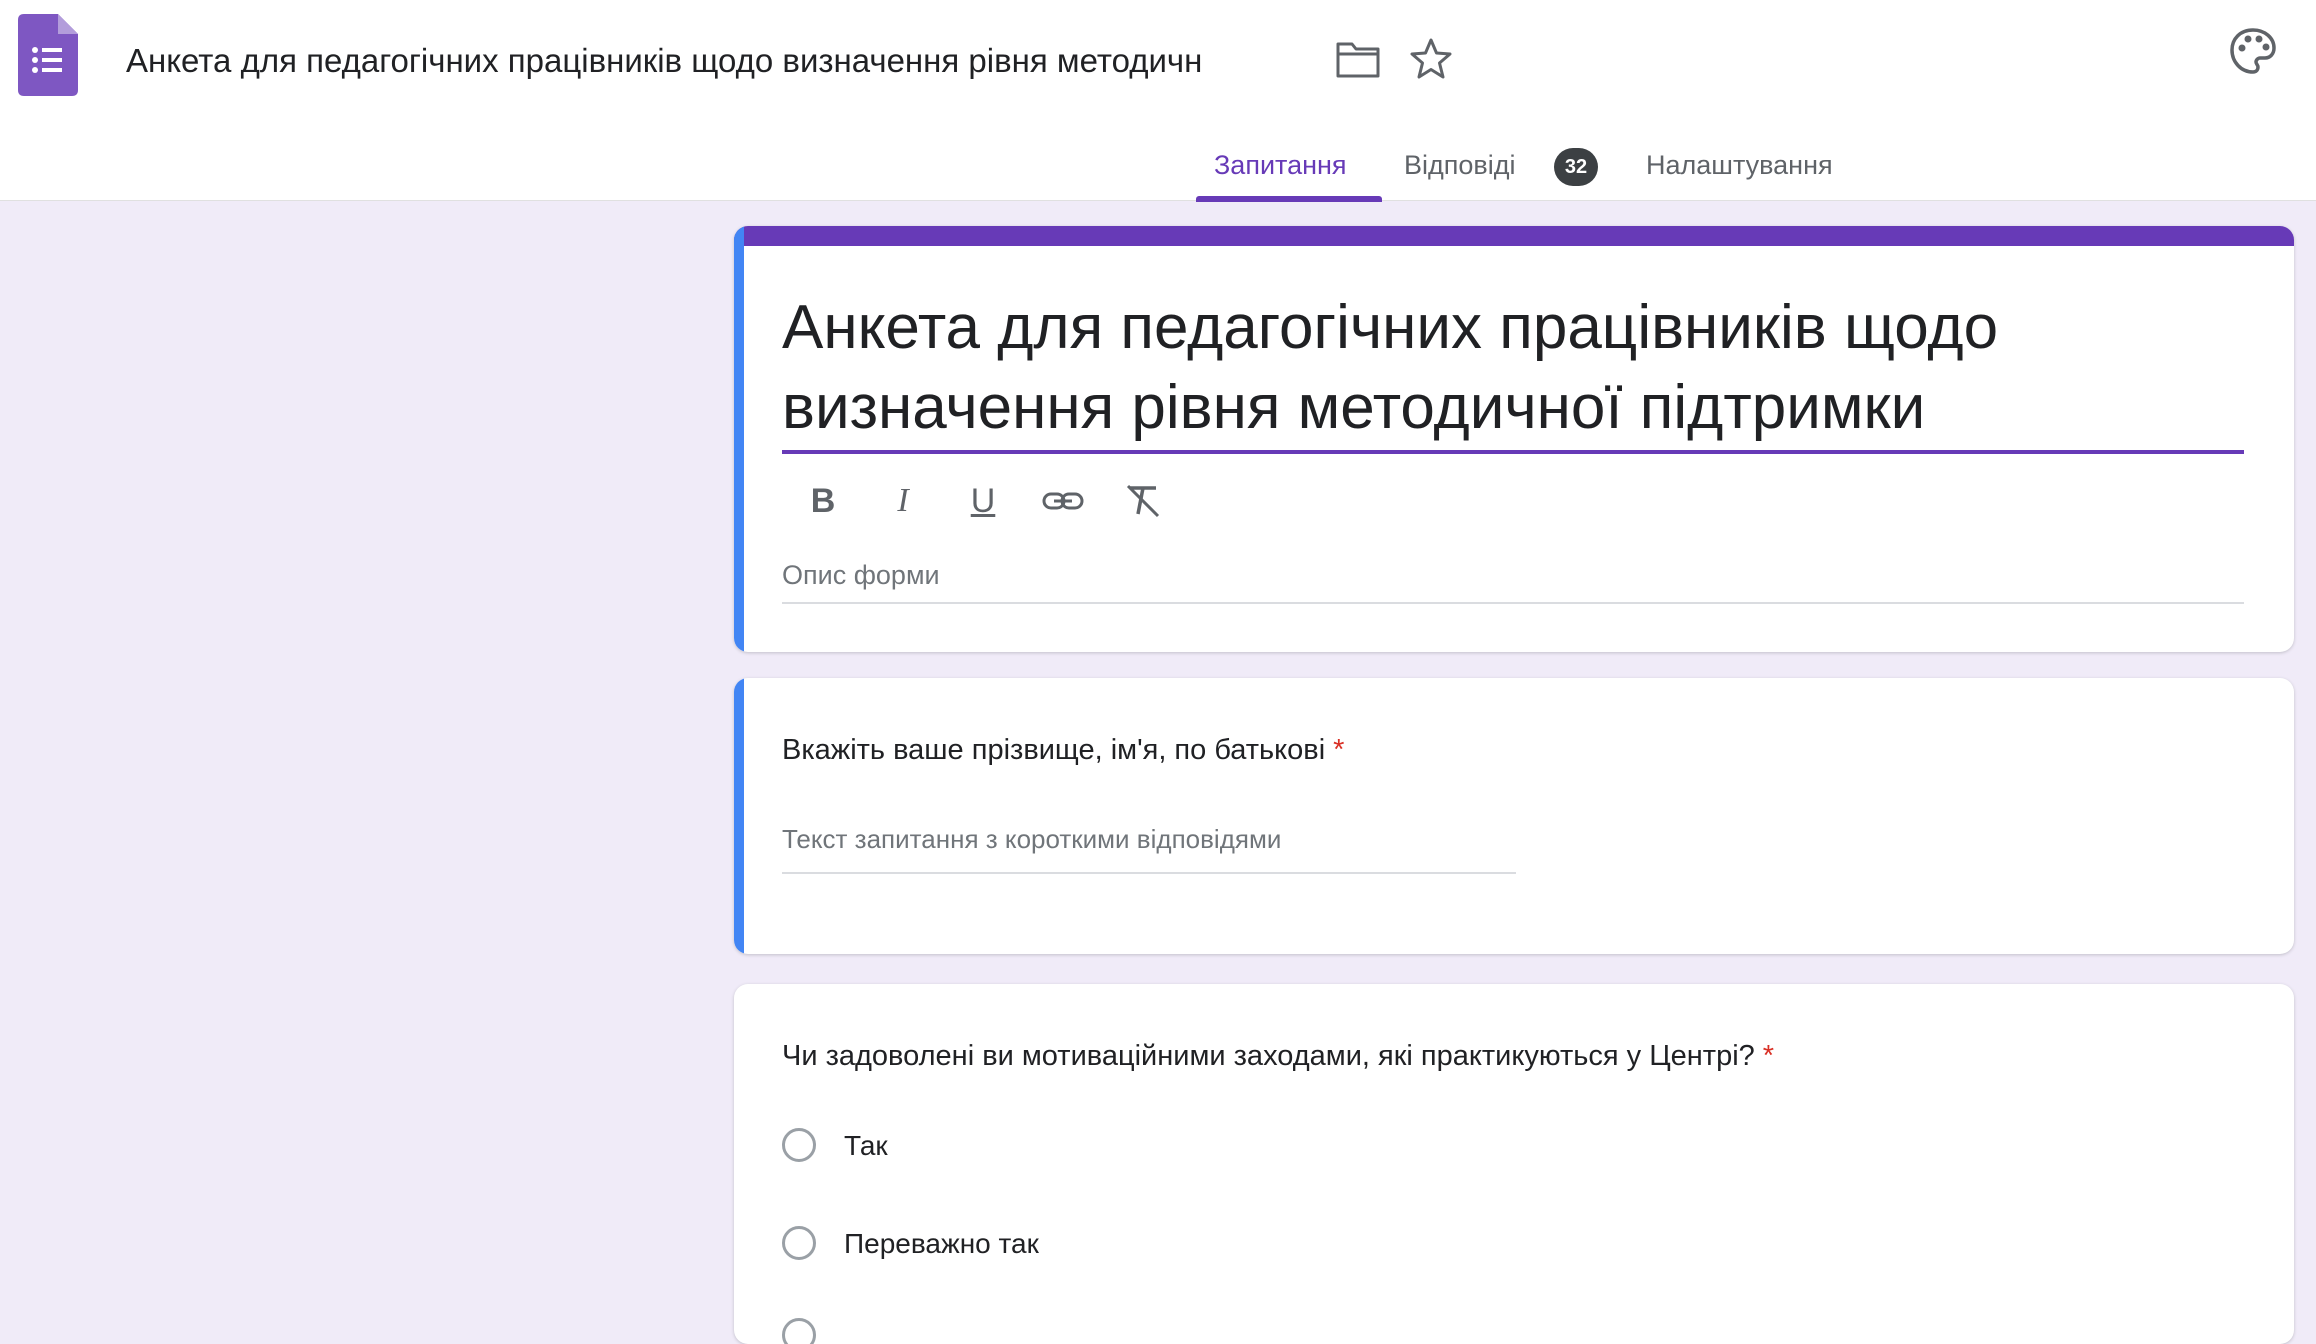 Image resolution: width=2316 pixels, height=1344 pixels. Describe the element at coordinates (2253, 51) in the screenshot. I see `palette-icon` at that location.